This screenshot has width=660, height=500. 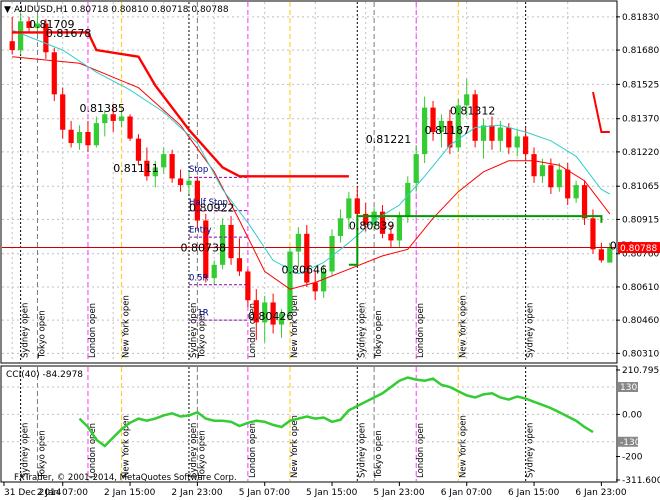 What do you see at coordinates (136, 168) in the screenshot?
I see `level-label: 0.81111` at bounding box center [136, 168].